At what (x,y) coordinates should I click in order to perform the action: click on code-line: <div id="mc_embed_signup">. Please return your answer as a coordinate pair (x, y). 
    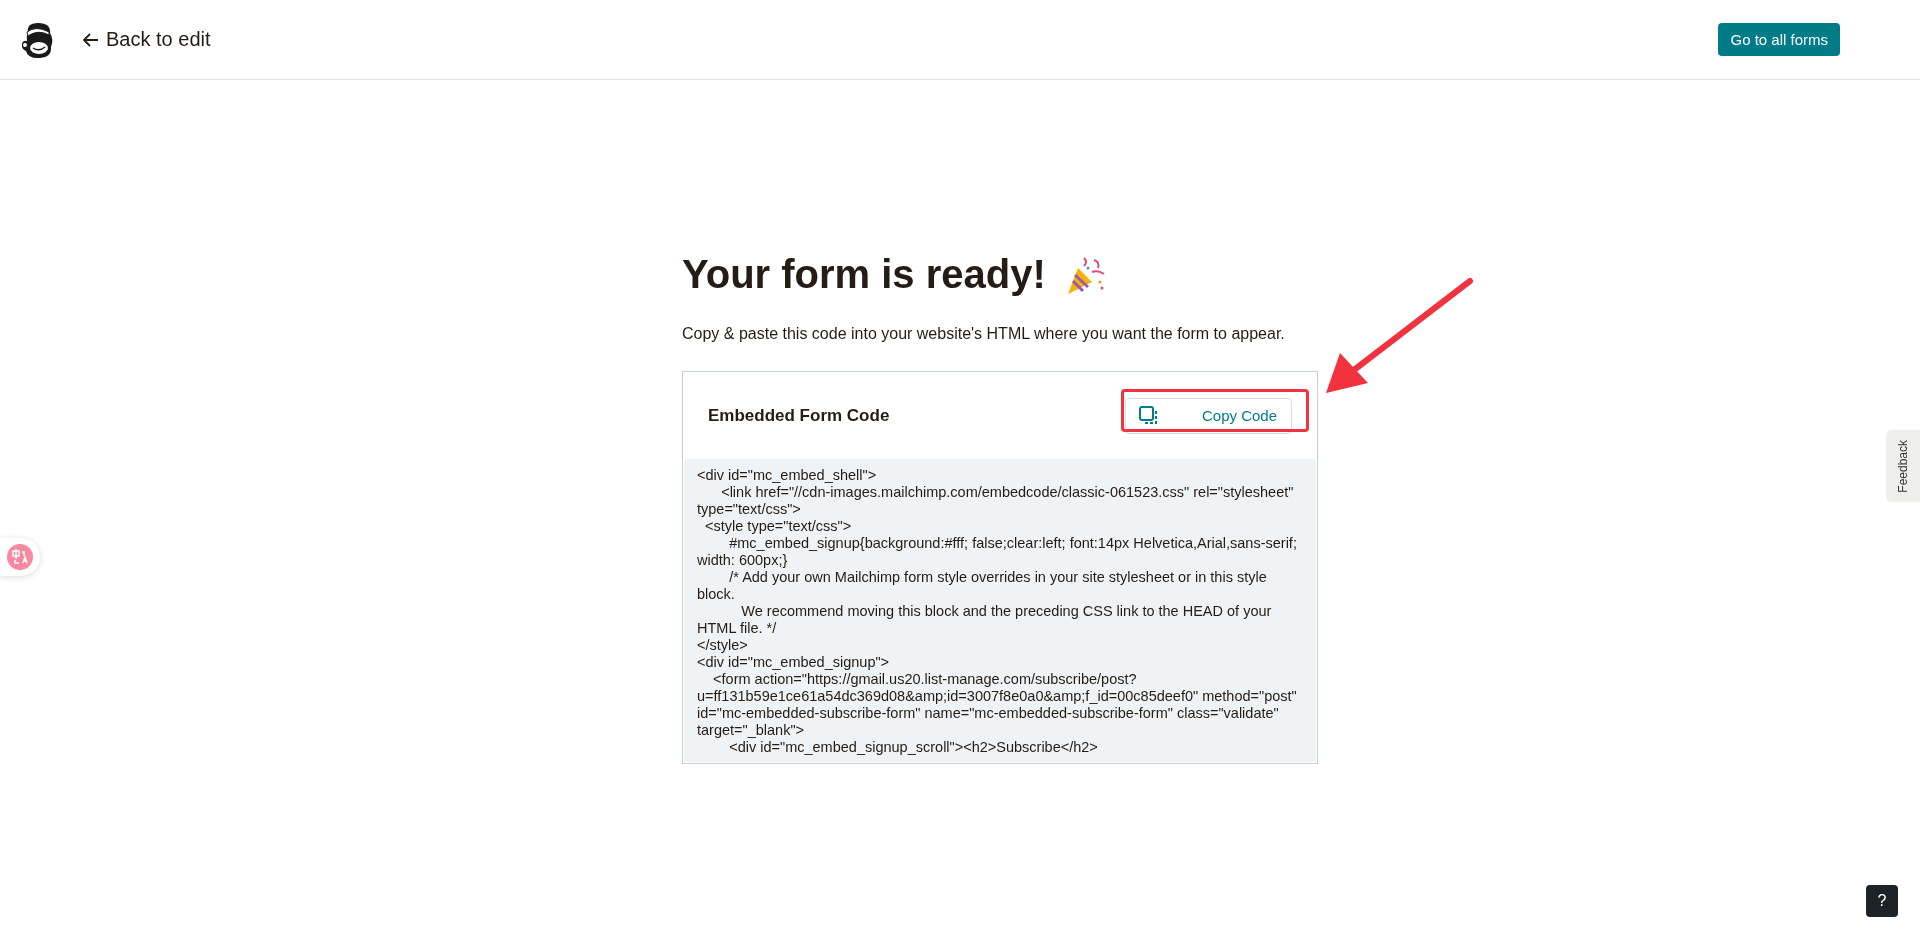
    Looking at the image, I should click on (794, 662).